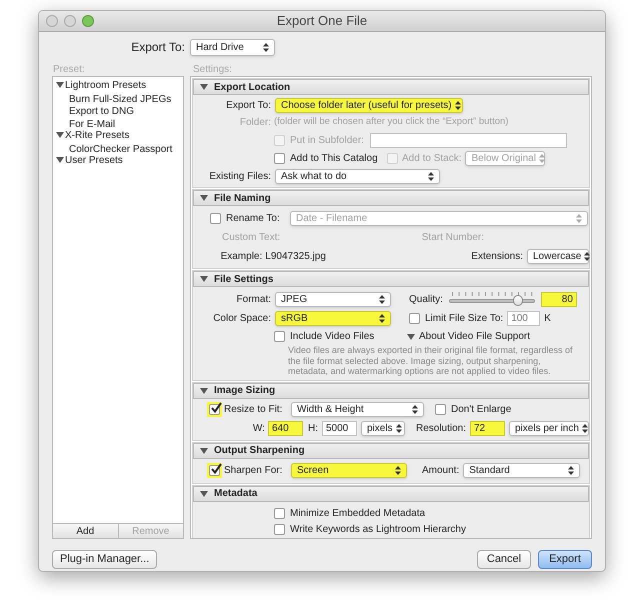  Describe the element at coordinates (212, 70) in the screenshot. I see `field-label: Settings:` at that location.